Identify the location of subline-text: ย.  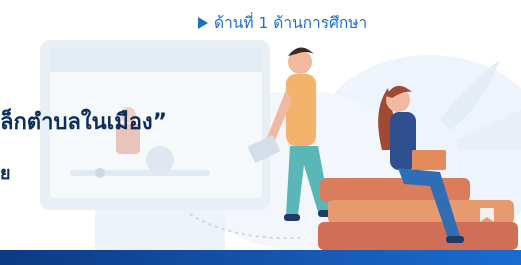
(5, 173).